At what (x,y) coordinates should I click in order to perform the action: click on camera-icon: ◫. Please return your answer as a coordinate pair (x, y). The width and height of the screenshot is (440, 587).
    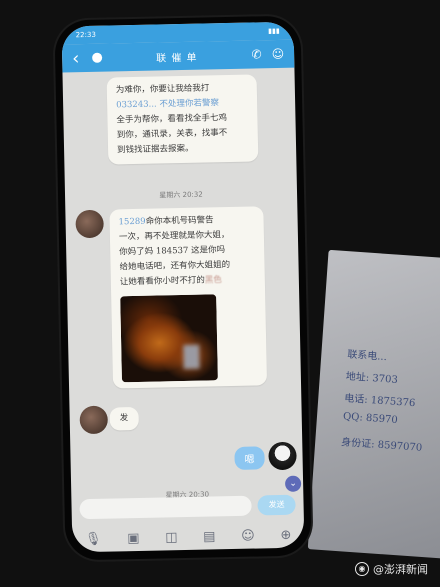
    Looking at the image, I should click on (171, 537).